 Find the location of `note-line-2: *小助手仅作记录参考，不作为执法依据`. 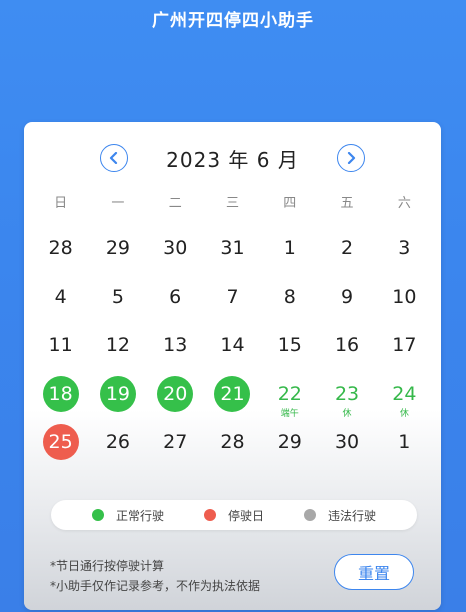

note-line-2: *小助手仅作记录参考，不作为执法依据 is located at coordinates (155, 586).